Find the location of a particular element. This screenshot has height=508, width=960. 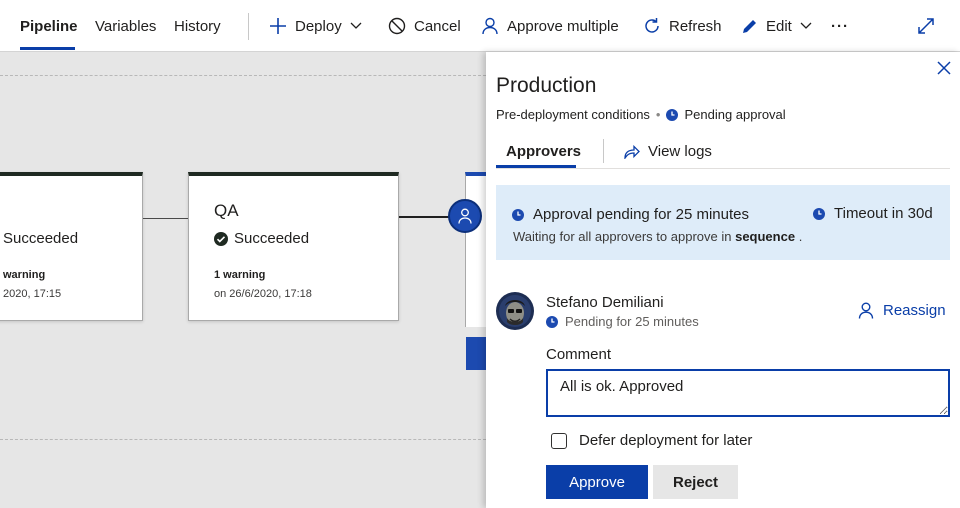

tabs-baseline is located at coordinates (723, 168).